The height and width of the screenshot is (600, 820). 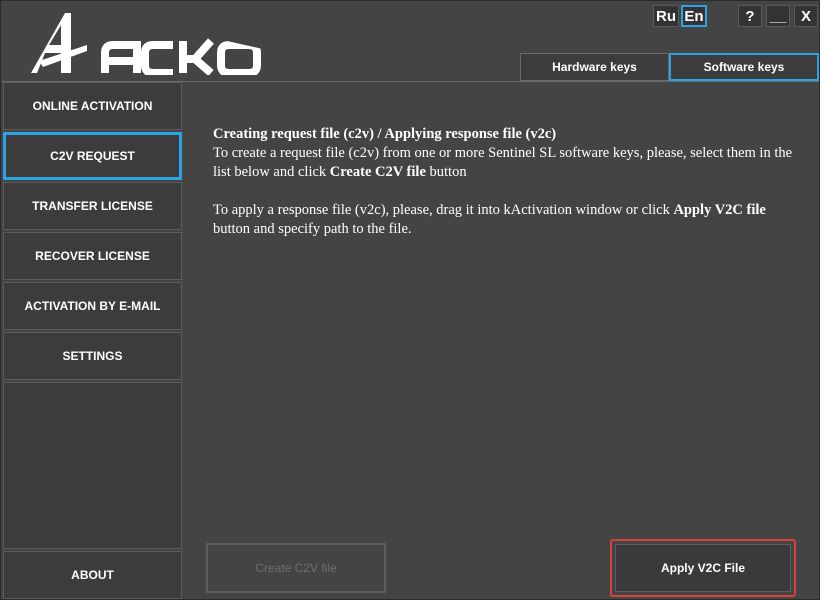 What do you see at coordinates (92, 106) in the screenshot?
I see `sidebar-item-online-activation: ONLINE ACTIVATION` at bounding box center [92, 106].